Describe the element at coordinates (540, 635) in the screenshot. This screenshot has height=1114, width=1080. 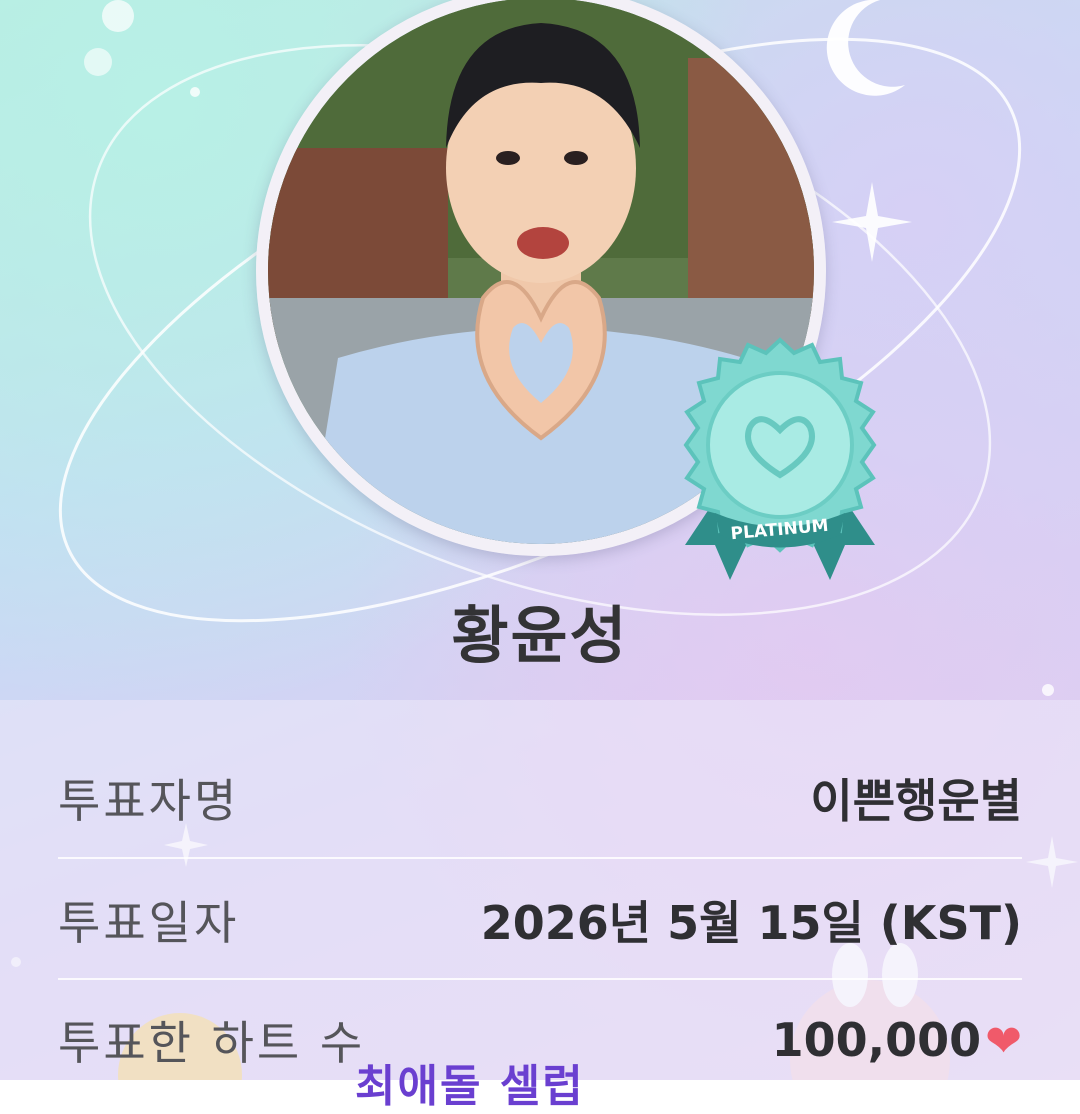
I see `celebrity-name: 황윤성` at that location.